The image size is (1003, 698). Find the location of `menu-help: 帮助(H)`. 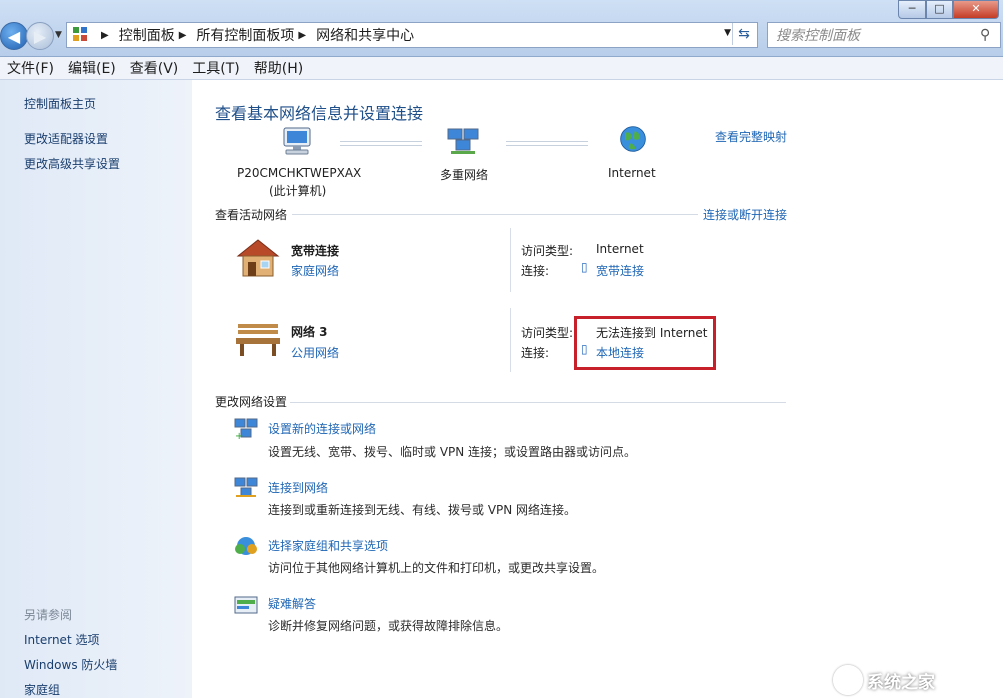

menu-help: 帮助(H) is located at coordinates (278, 68).